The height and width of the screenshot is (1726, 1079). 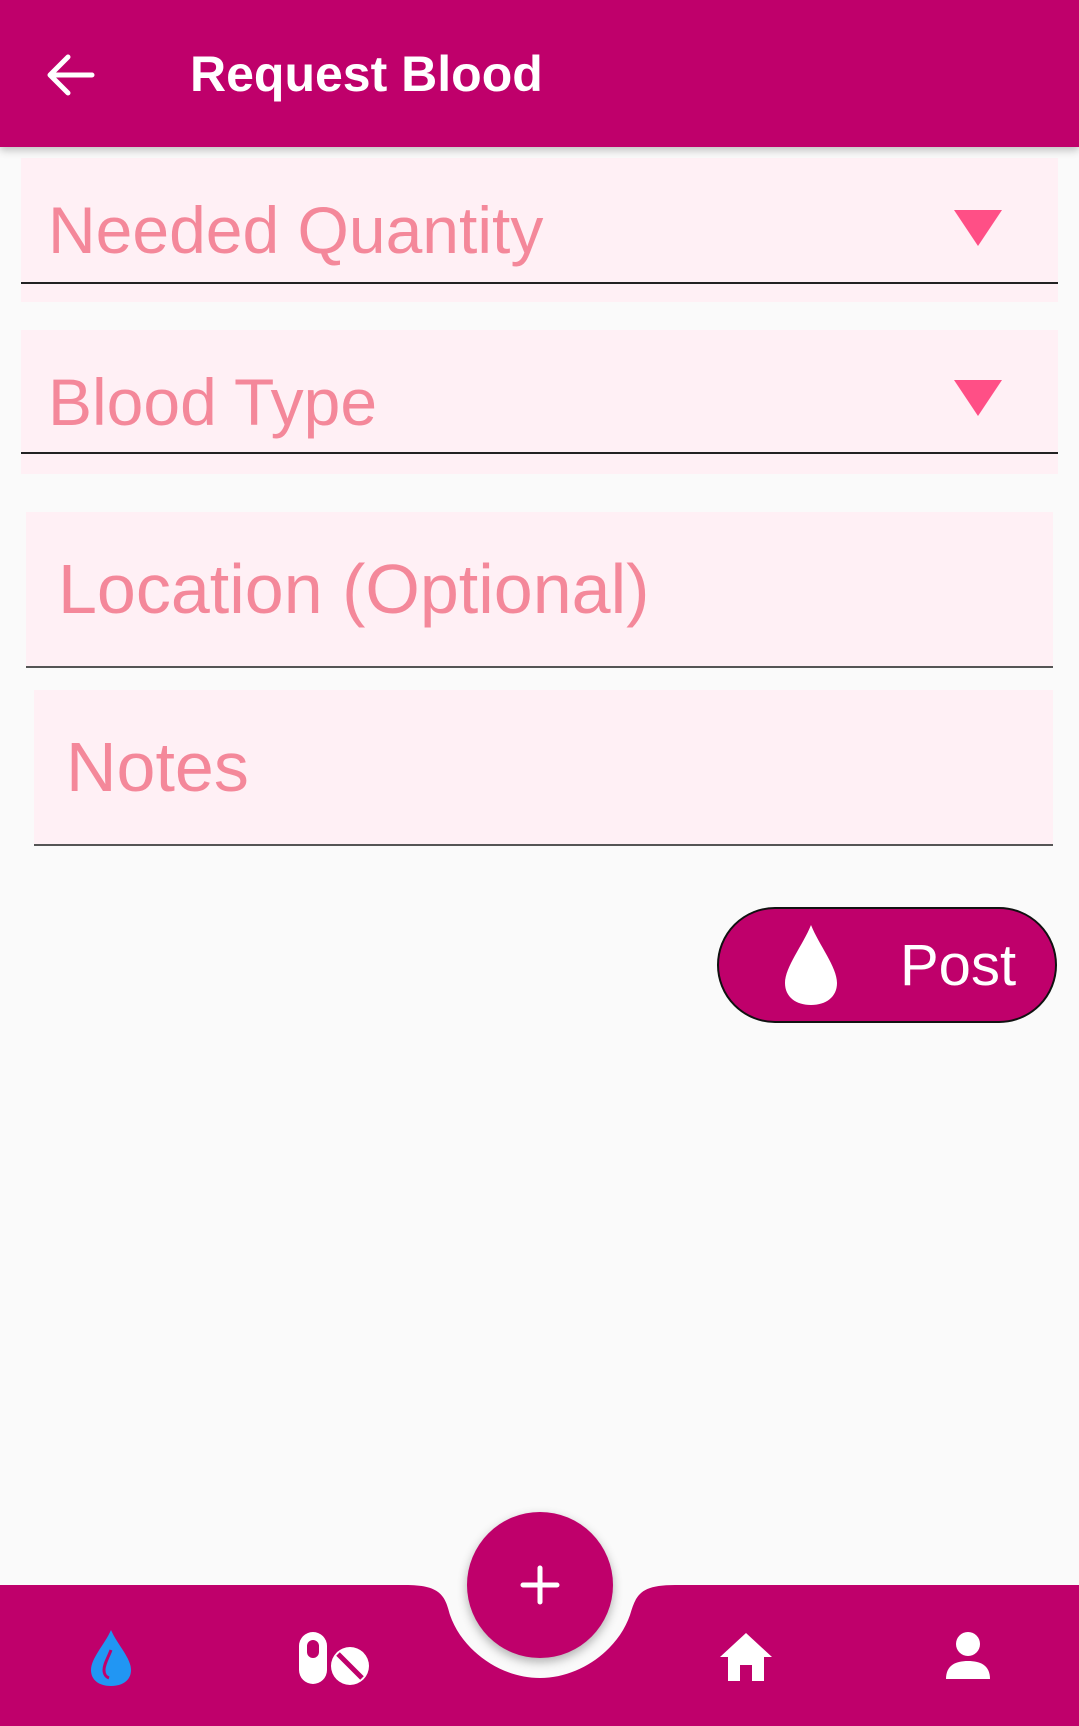 I want to click on nav-home, so click(x=746, y=1657).